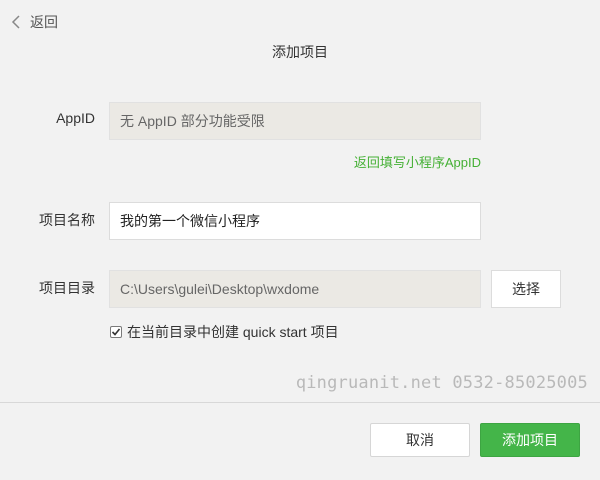 This screenshot has height=480, width=600. What do you see at coordinates (526, 289) in the screenshot?
I see `choose-dir-button: 选择` at bounding box center [526, 289].